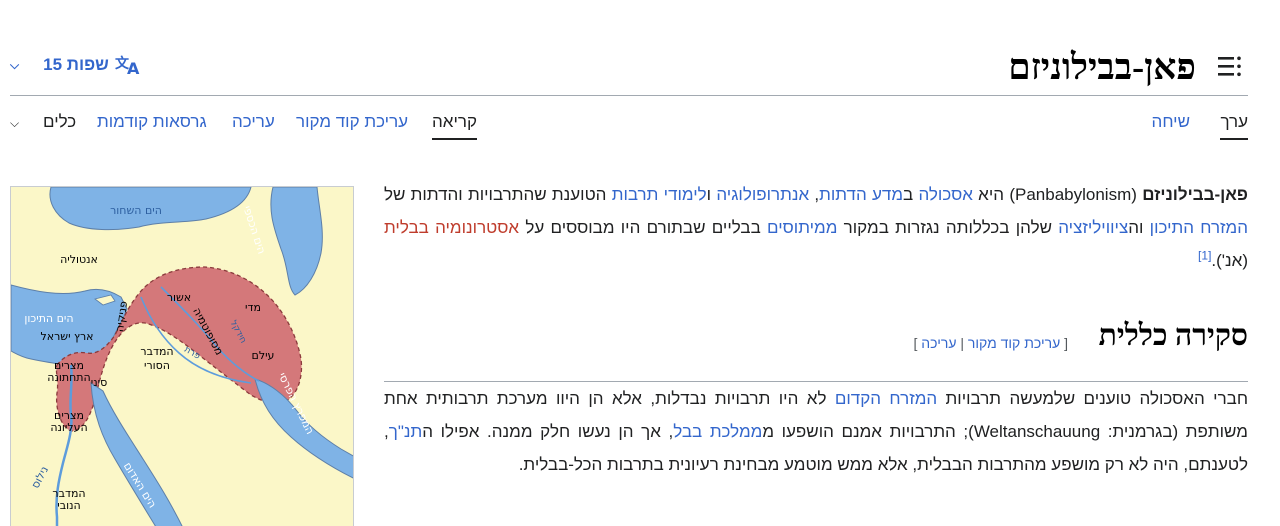 The image size is (1280, 526). What do you see at coordinates (911, 194) in the screenshot?
I see `lead-text: ב` at bounding box center [911, 194].